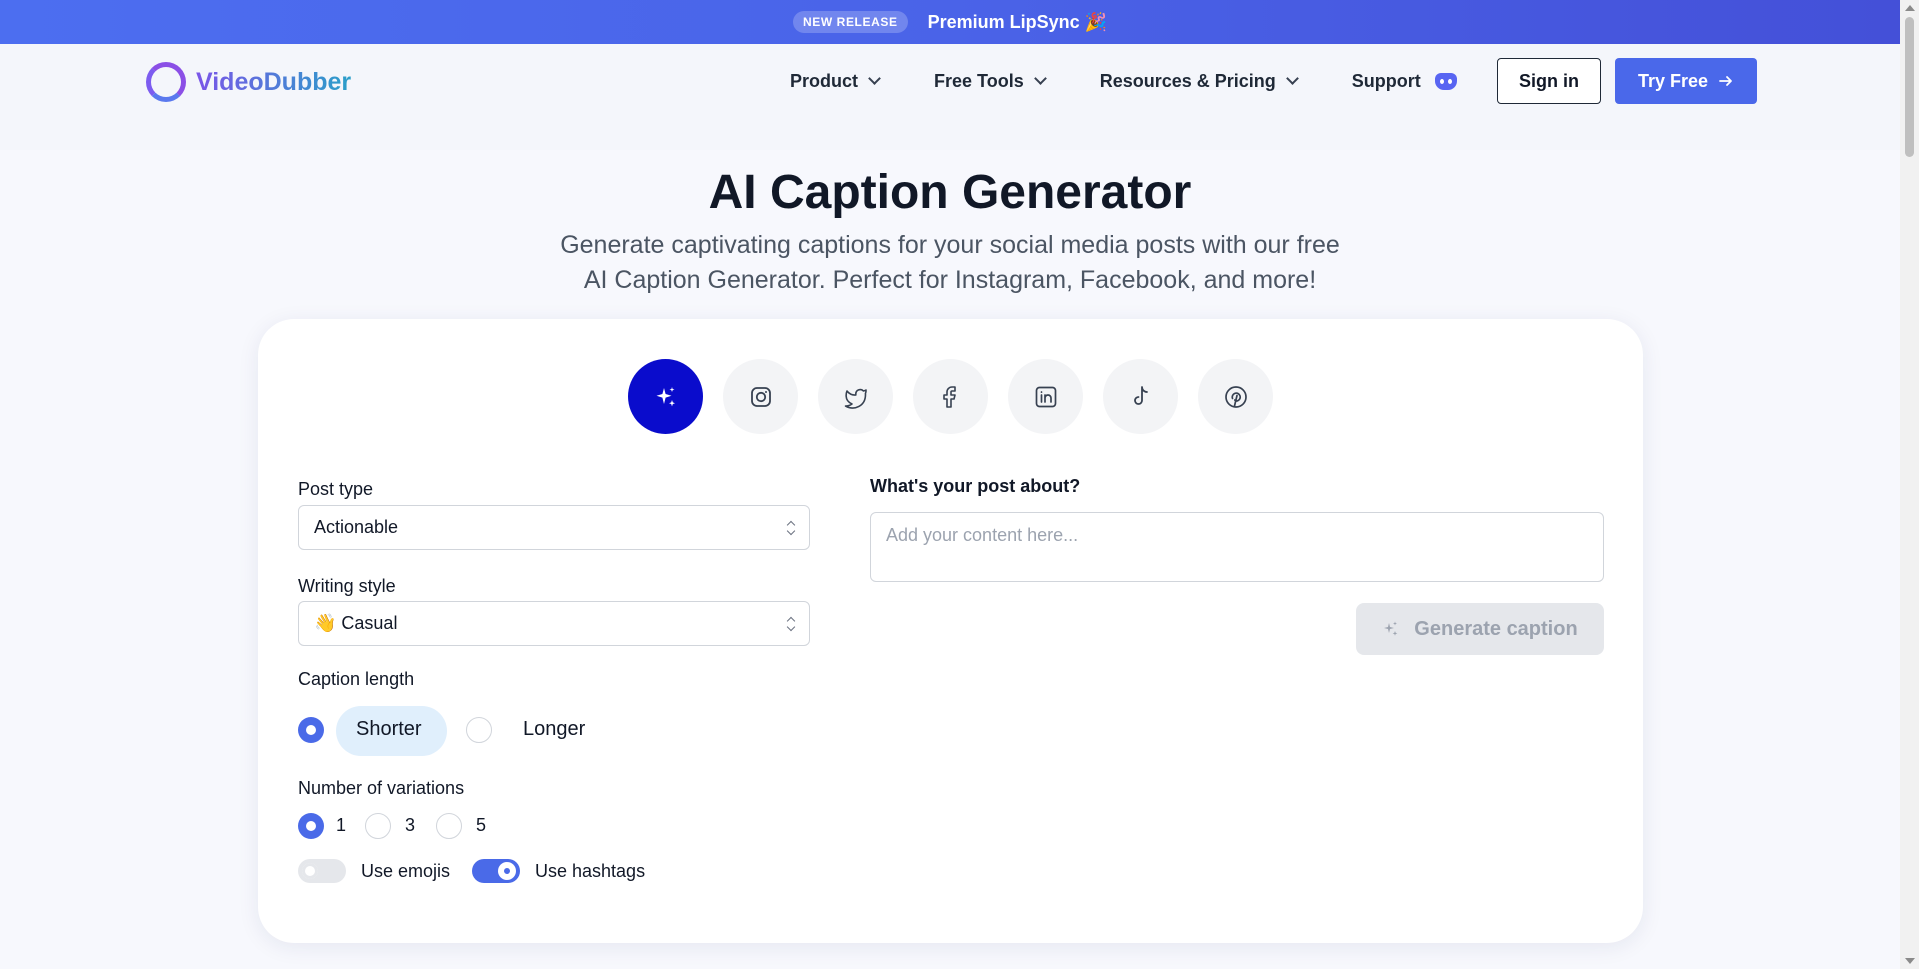  I want to click on platform-pinterest, so click(1235, 396).